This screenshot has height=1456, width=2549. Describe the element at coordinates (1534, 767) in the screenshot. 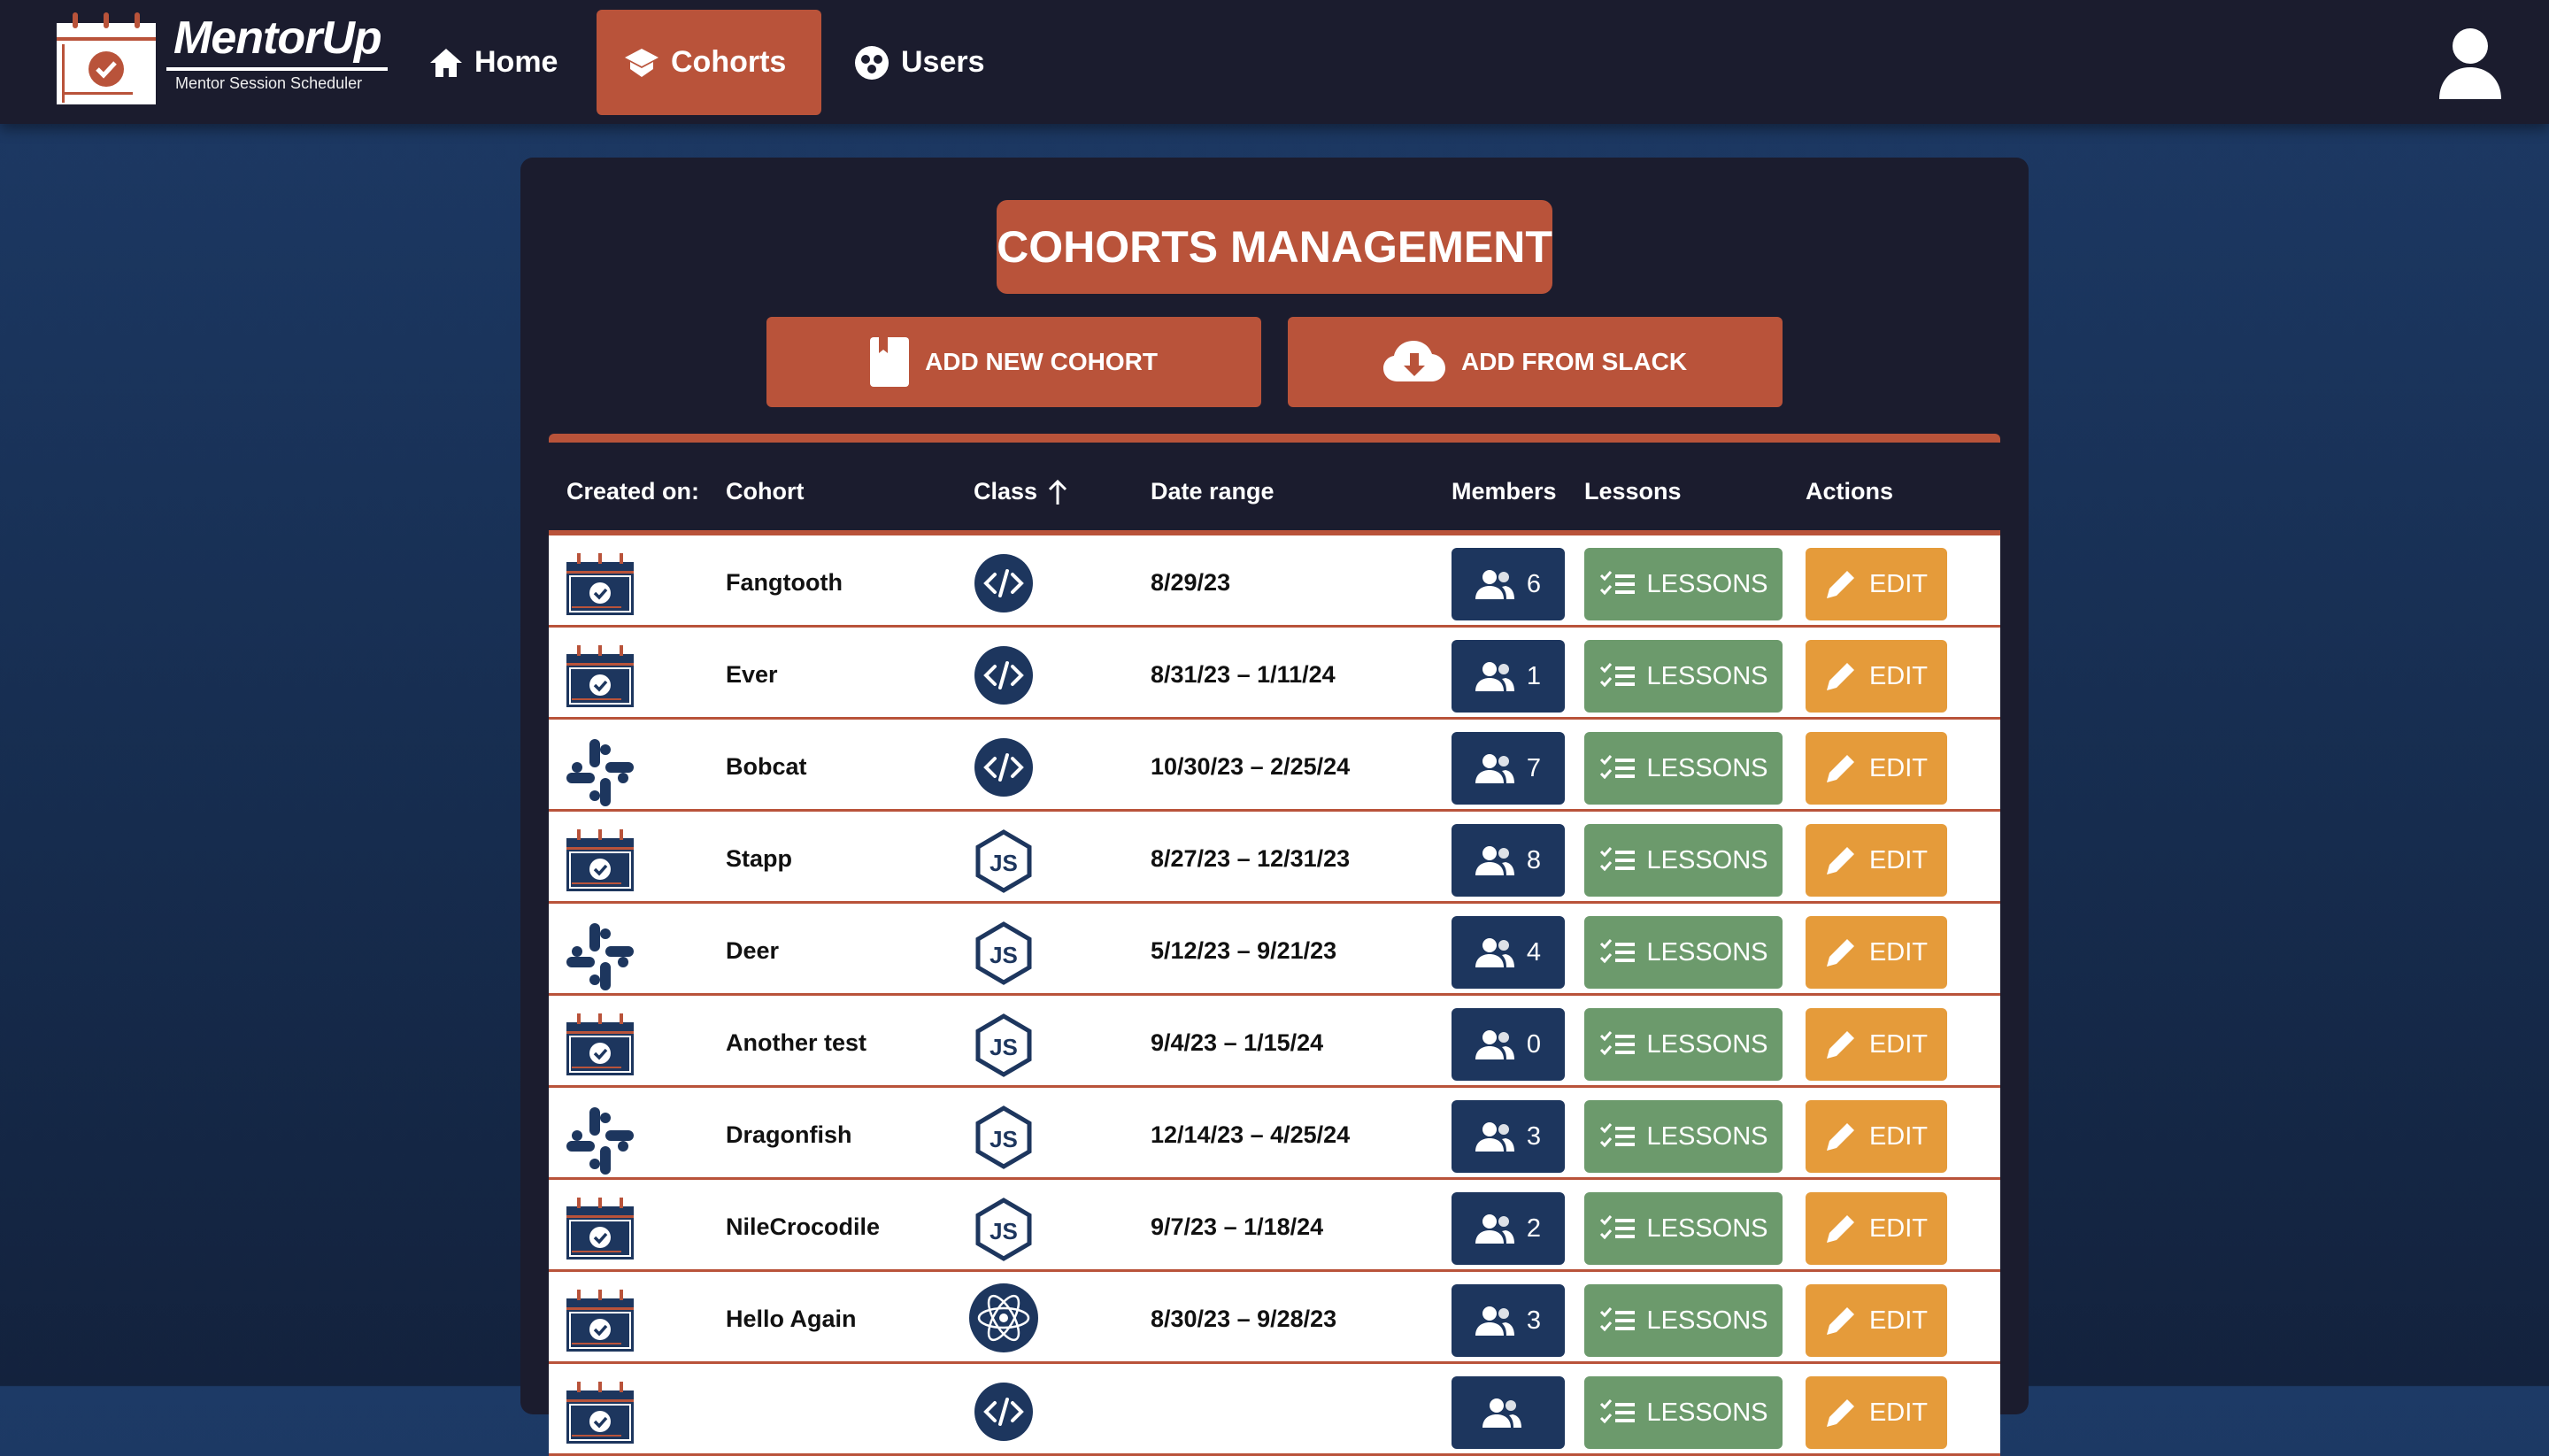

I see `members-count: 7` at that location.